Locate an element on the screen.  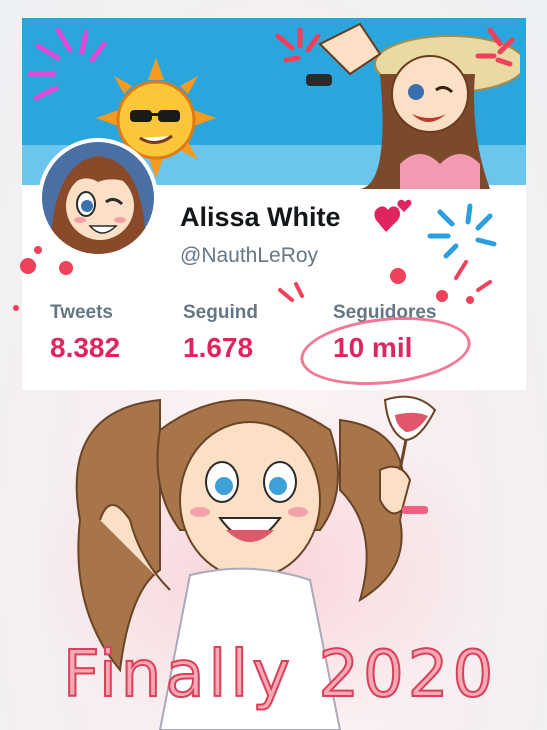
banner-character-illustration is located at coordinates (413, 105).